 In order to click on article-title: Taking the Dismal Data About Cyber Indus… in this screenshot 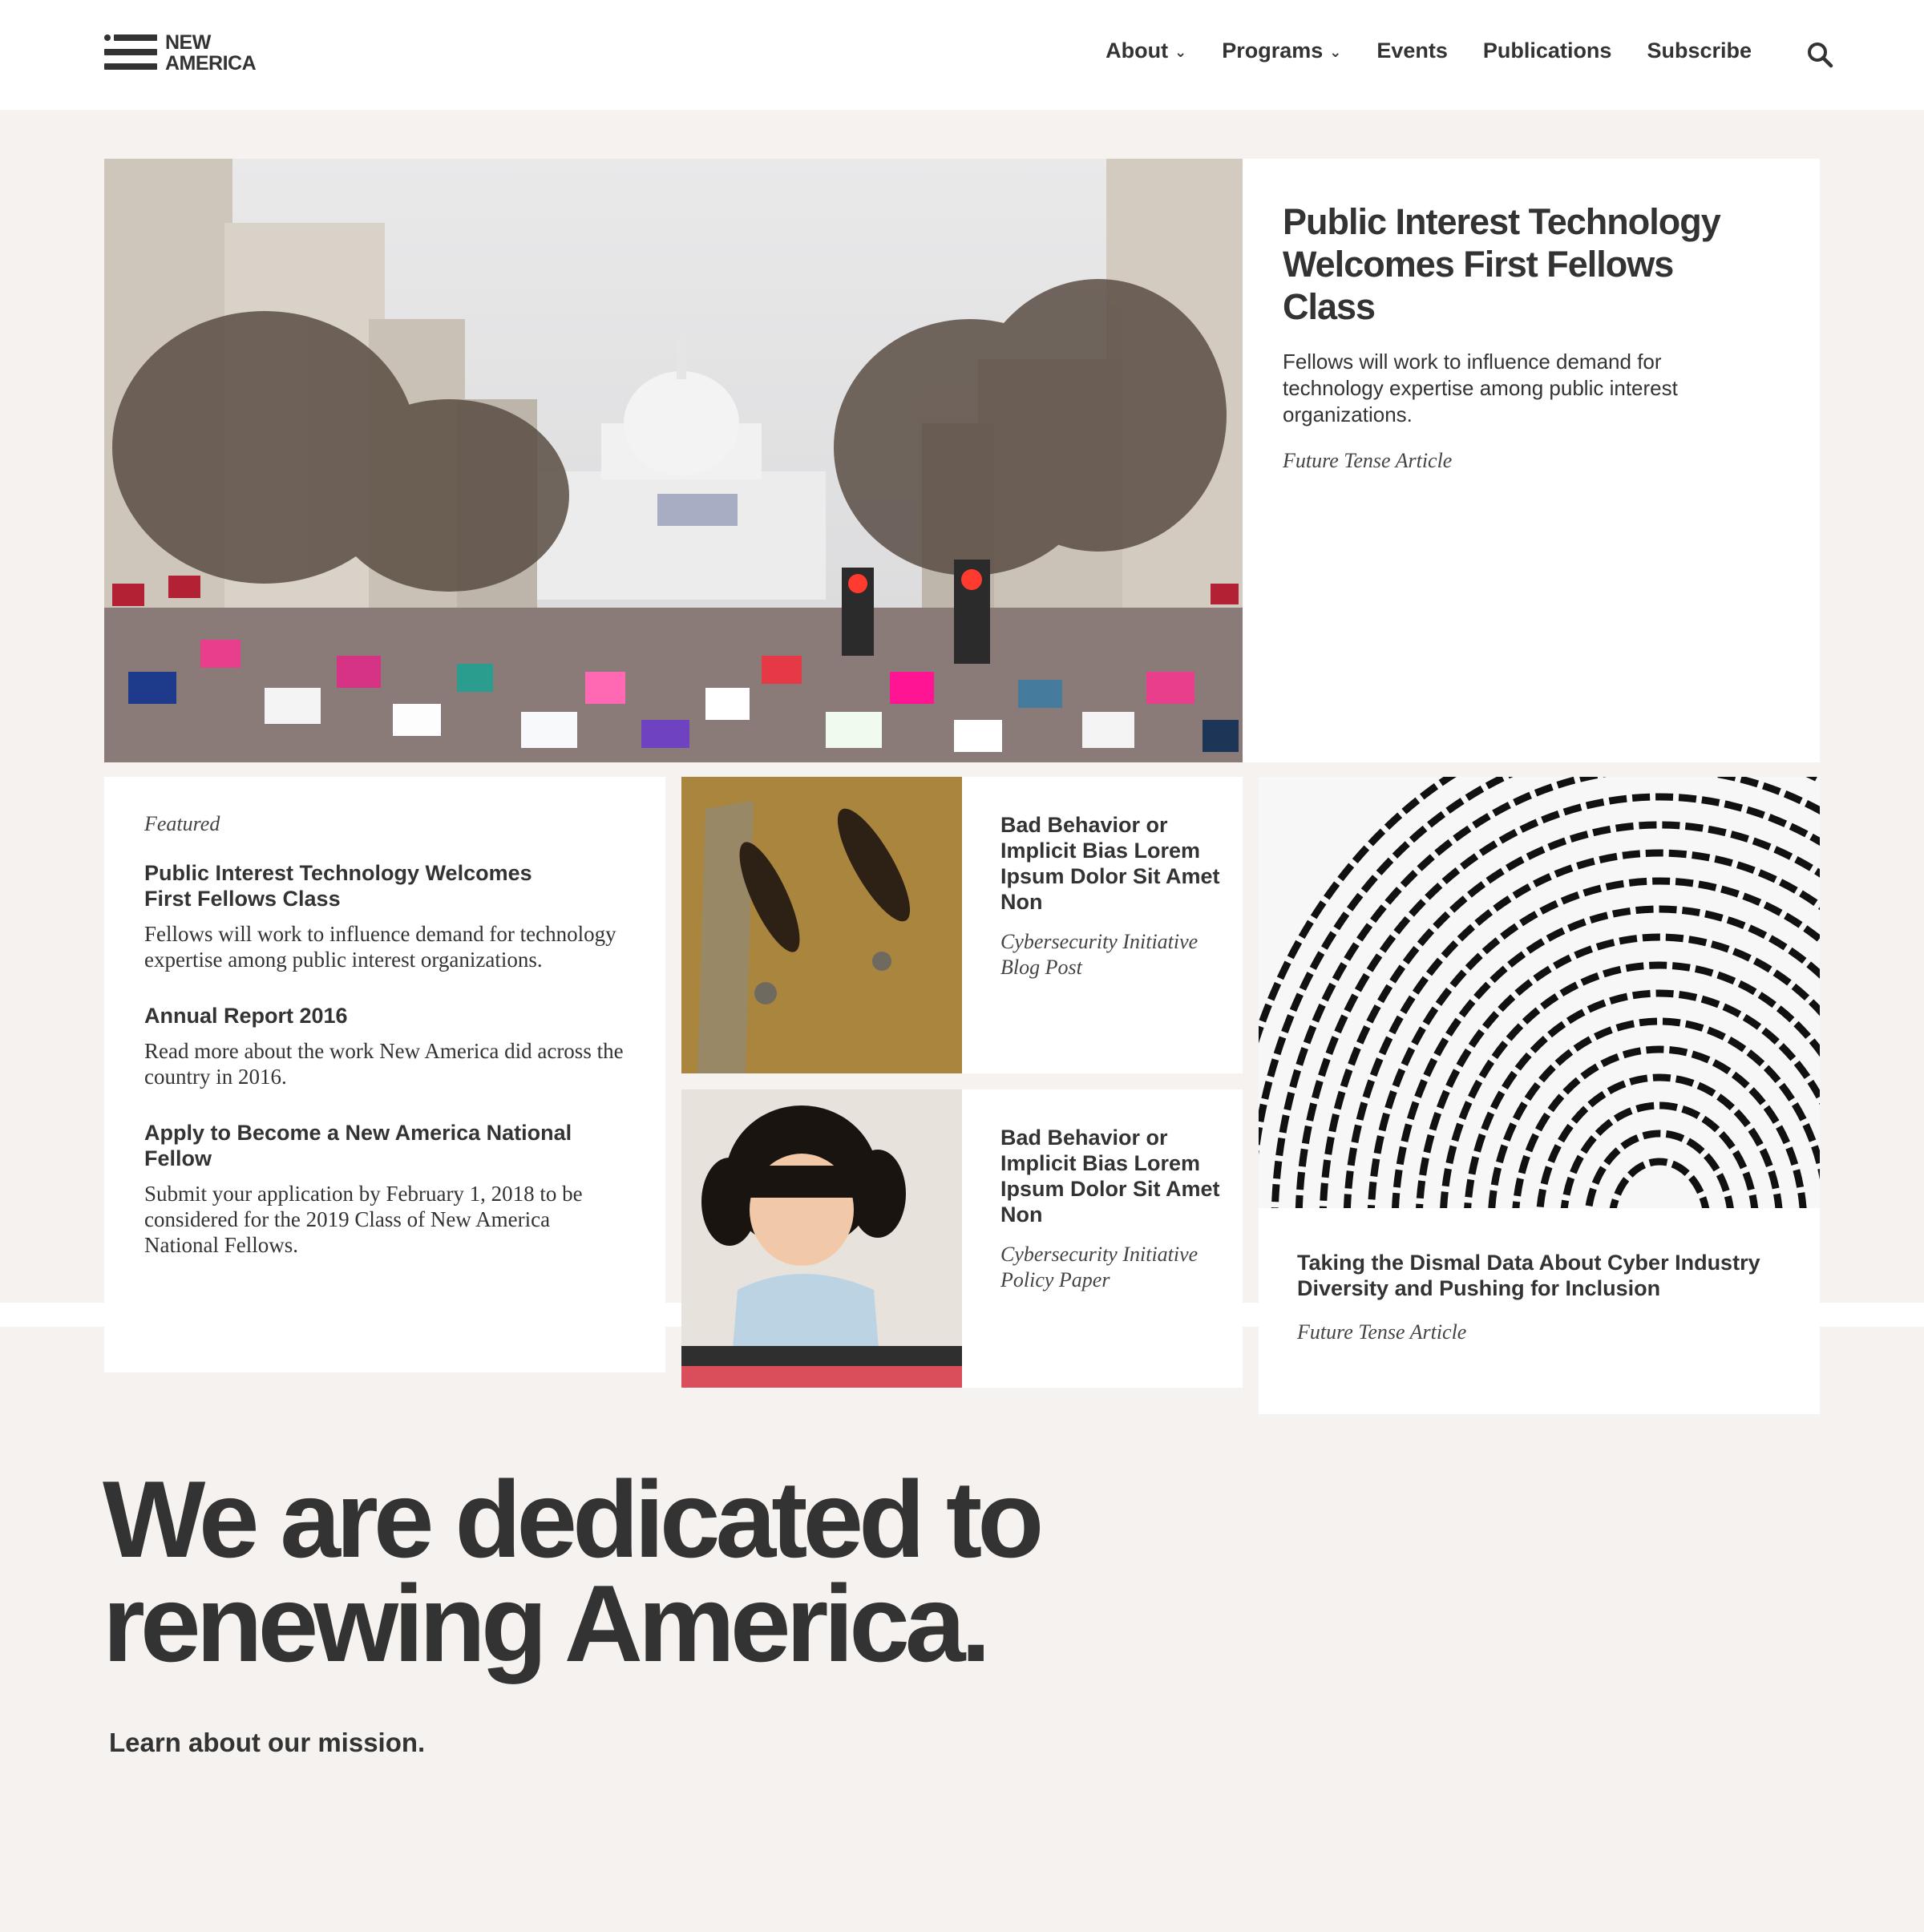, I will do `click(1545, 1275)`.